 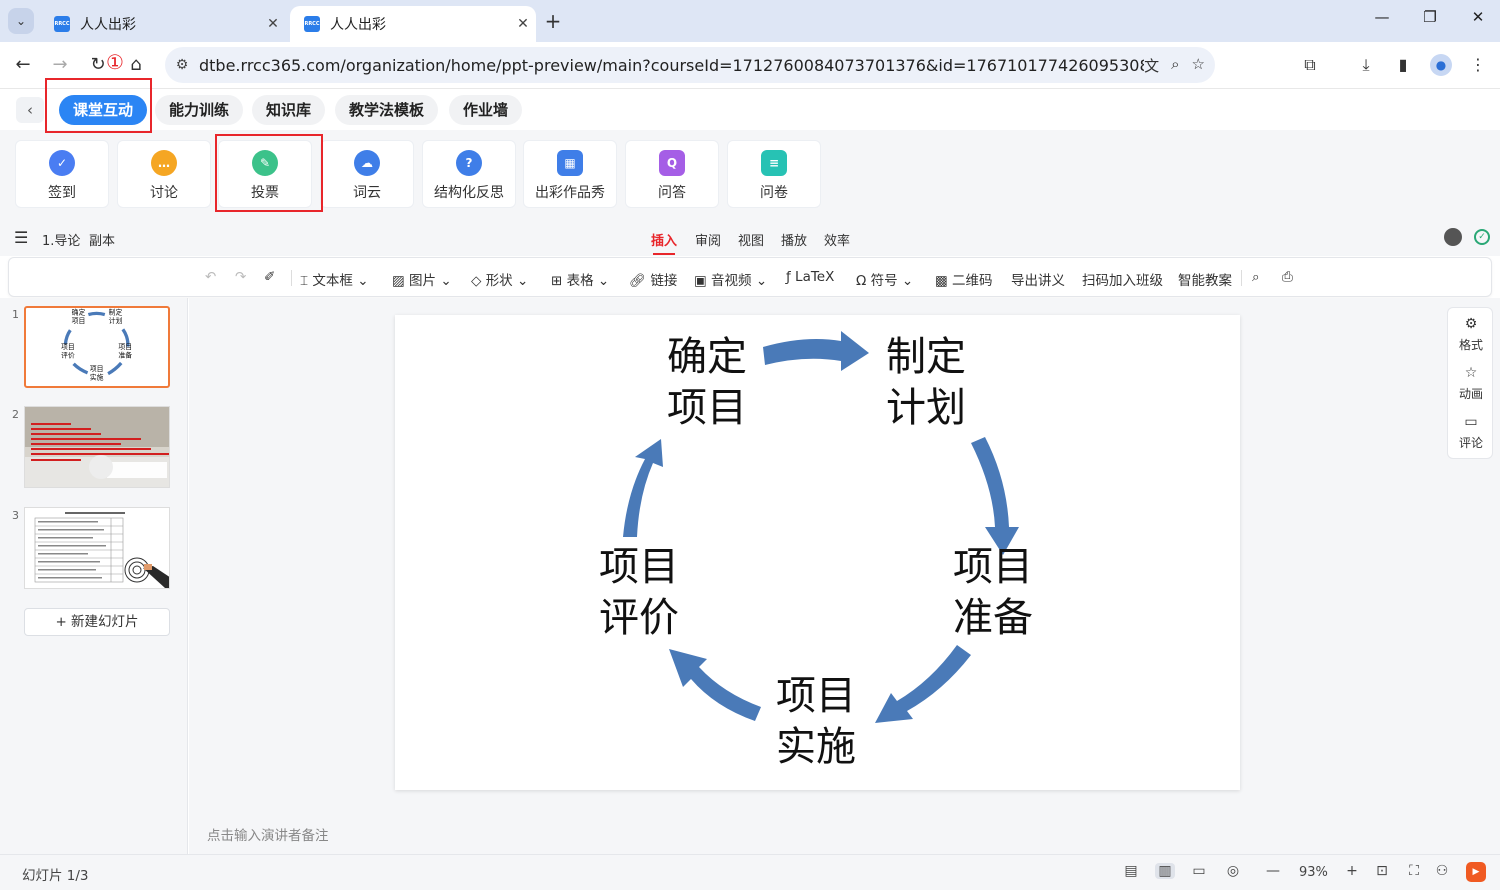 What do you see at coordinates (816, 747) in the screenshot?
I see `step-line: 实施` at bounding box center [816, 747].